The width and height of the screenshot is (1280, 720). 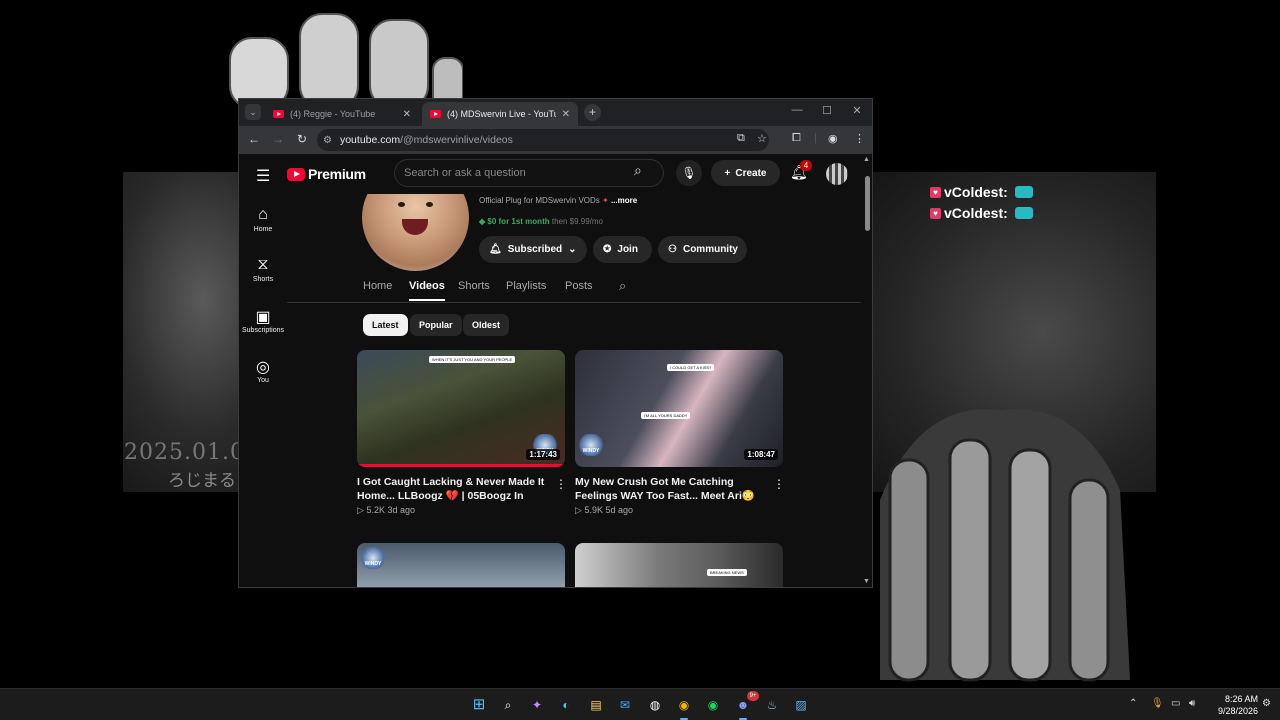 What do you see at coordinates (796, 138) in the screenshot?
I see `extensions-icon: ⧠` at bounding box center [796, 138].